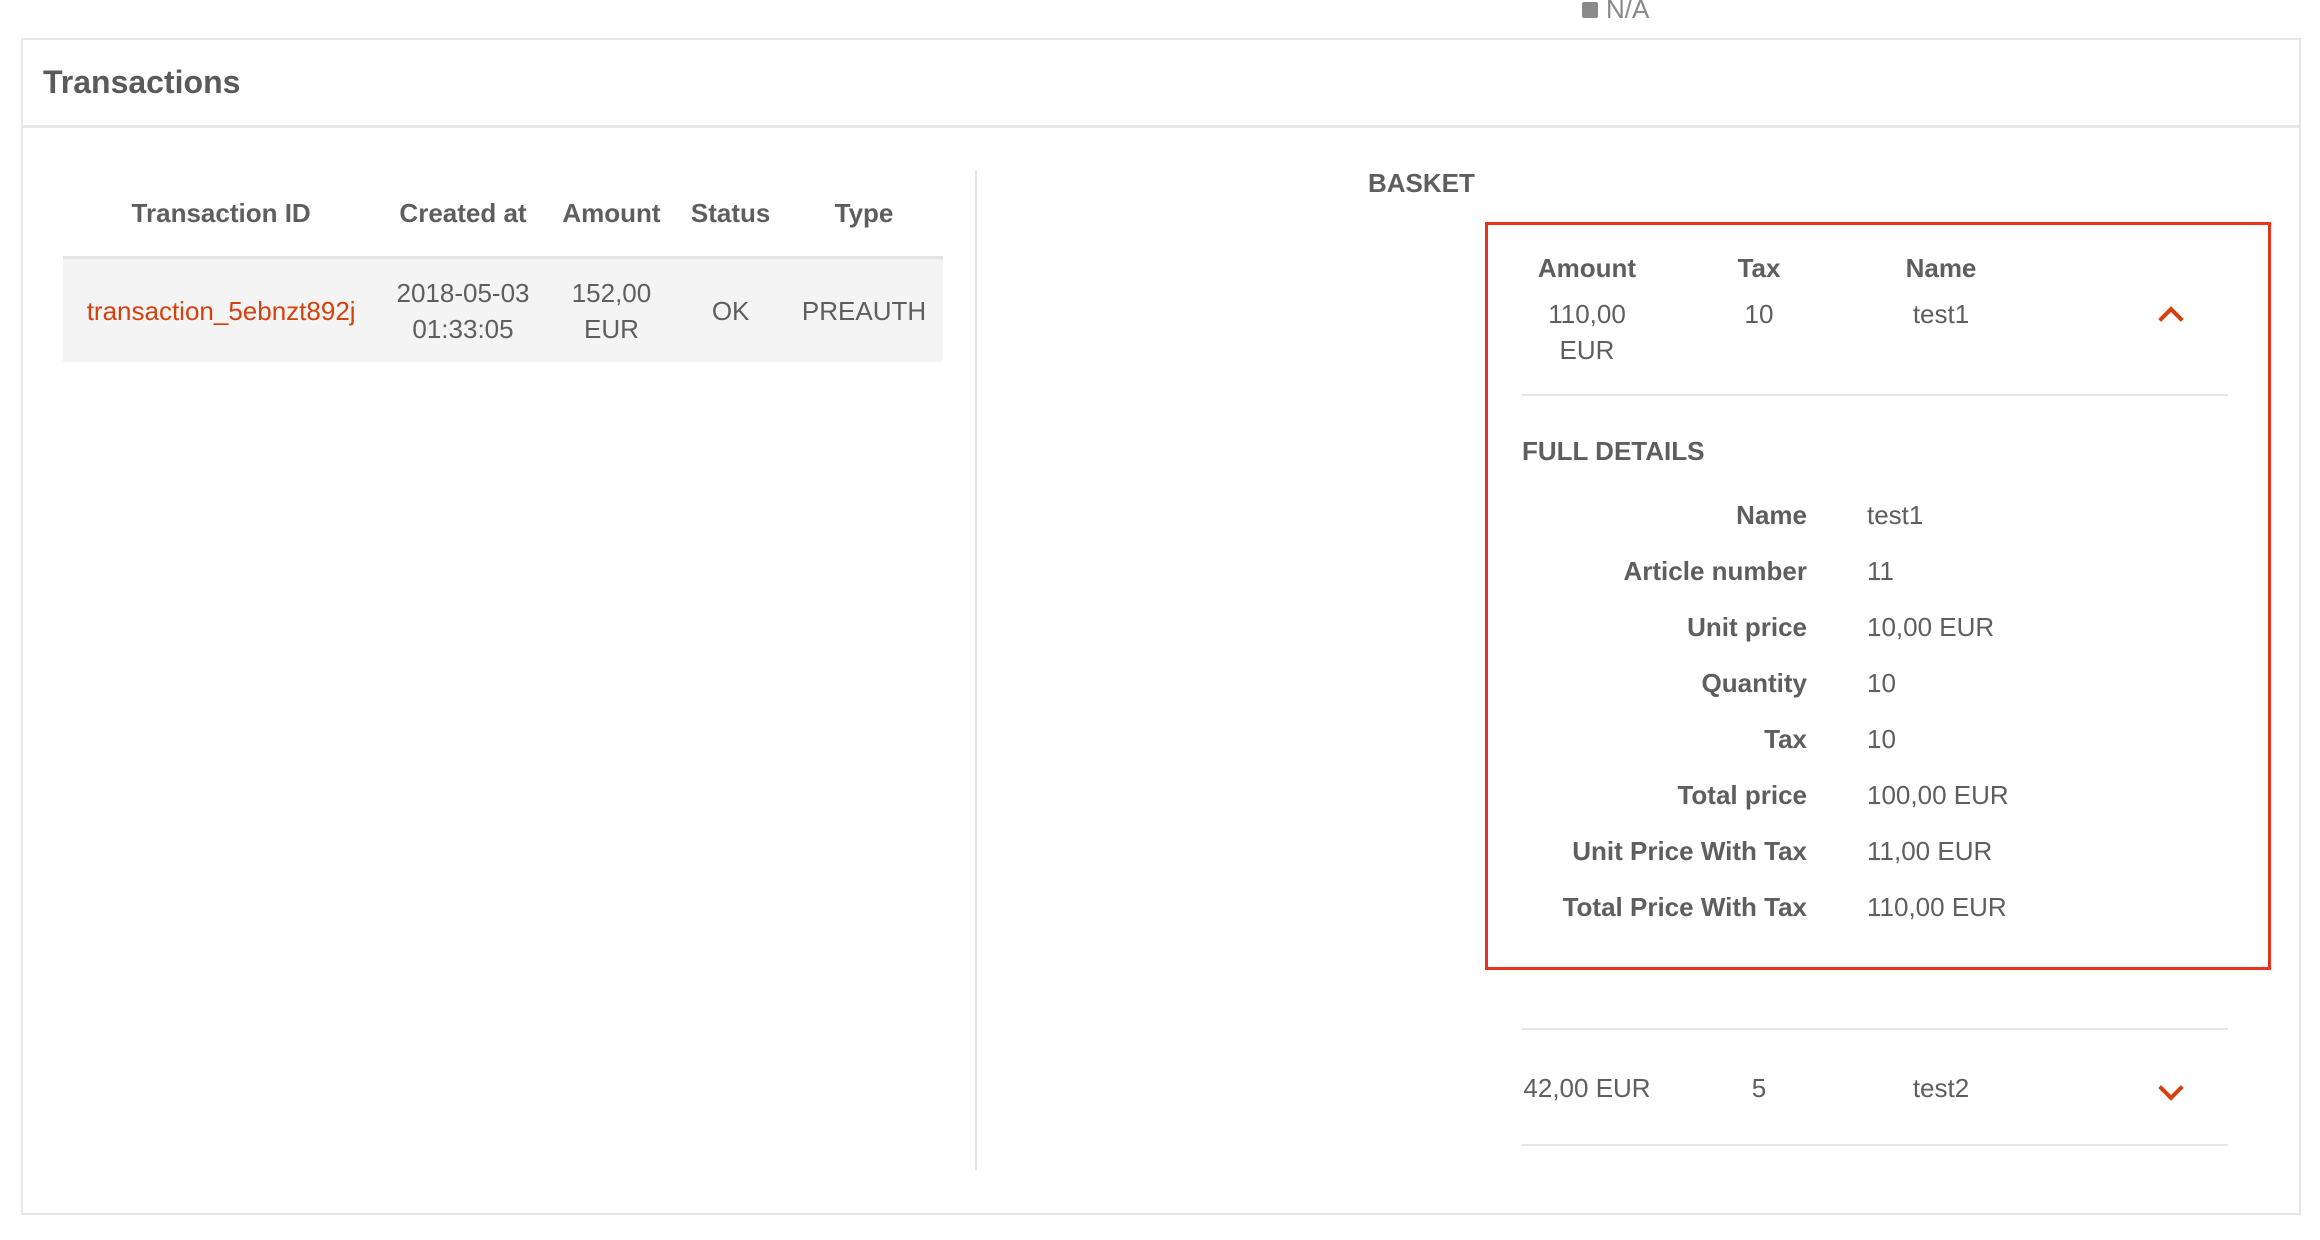 The height and width of the screenshot is (1240, 2320). What do you see at coordinates (864, 309) in the screenshot?
I see `type-cell: PREAUTH` at bounding box center [864, 309].